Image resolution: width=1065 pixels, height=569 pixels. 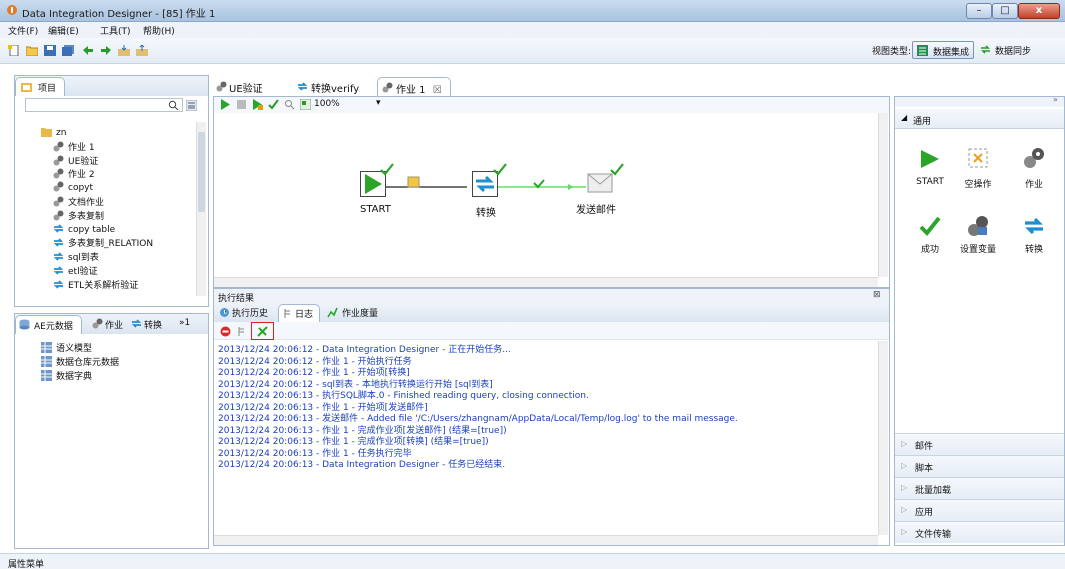 What do you see at coordinates (241, 331) in the screenshot?
I see `log-settings-icon` at bounding box center [241, 331].